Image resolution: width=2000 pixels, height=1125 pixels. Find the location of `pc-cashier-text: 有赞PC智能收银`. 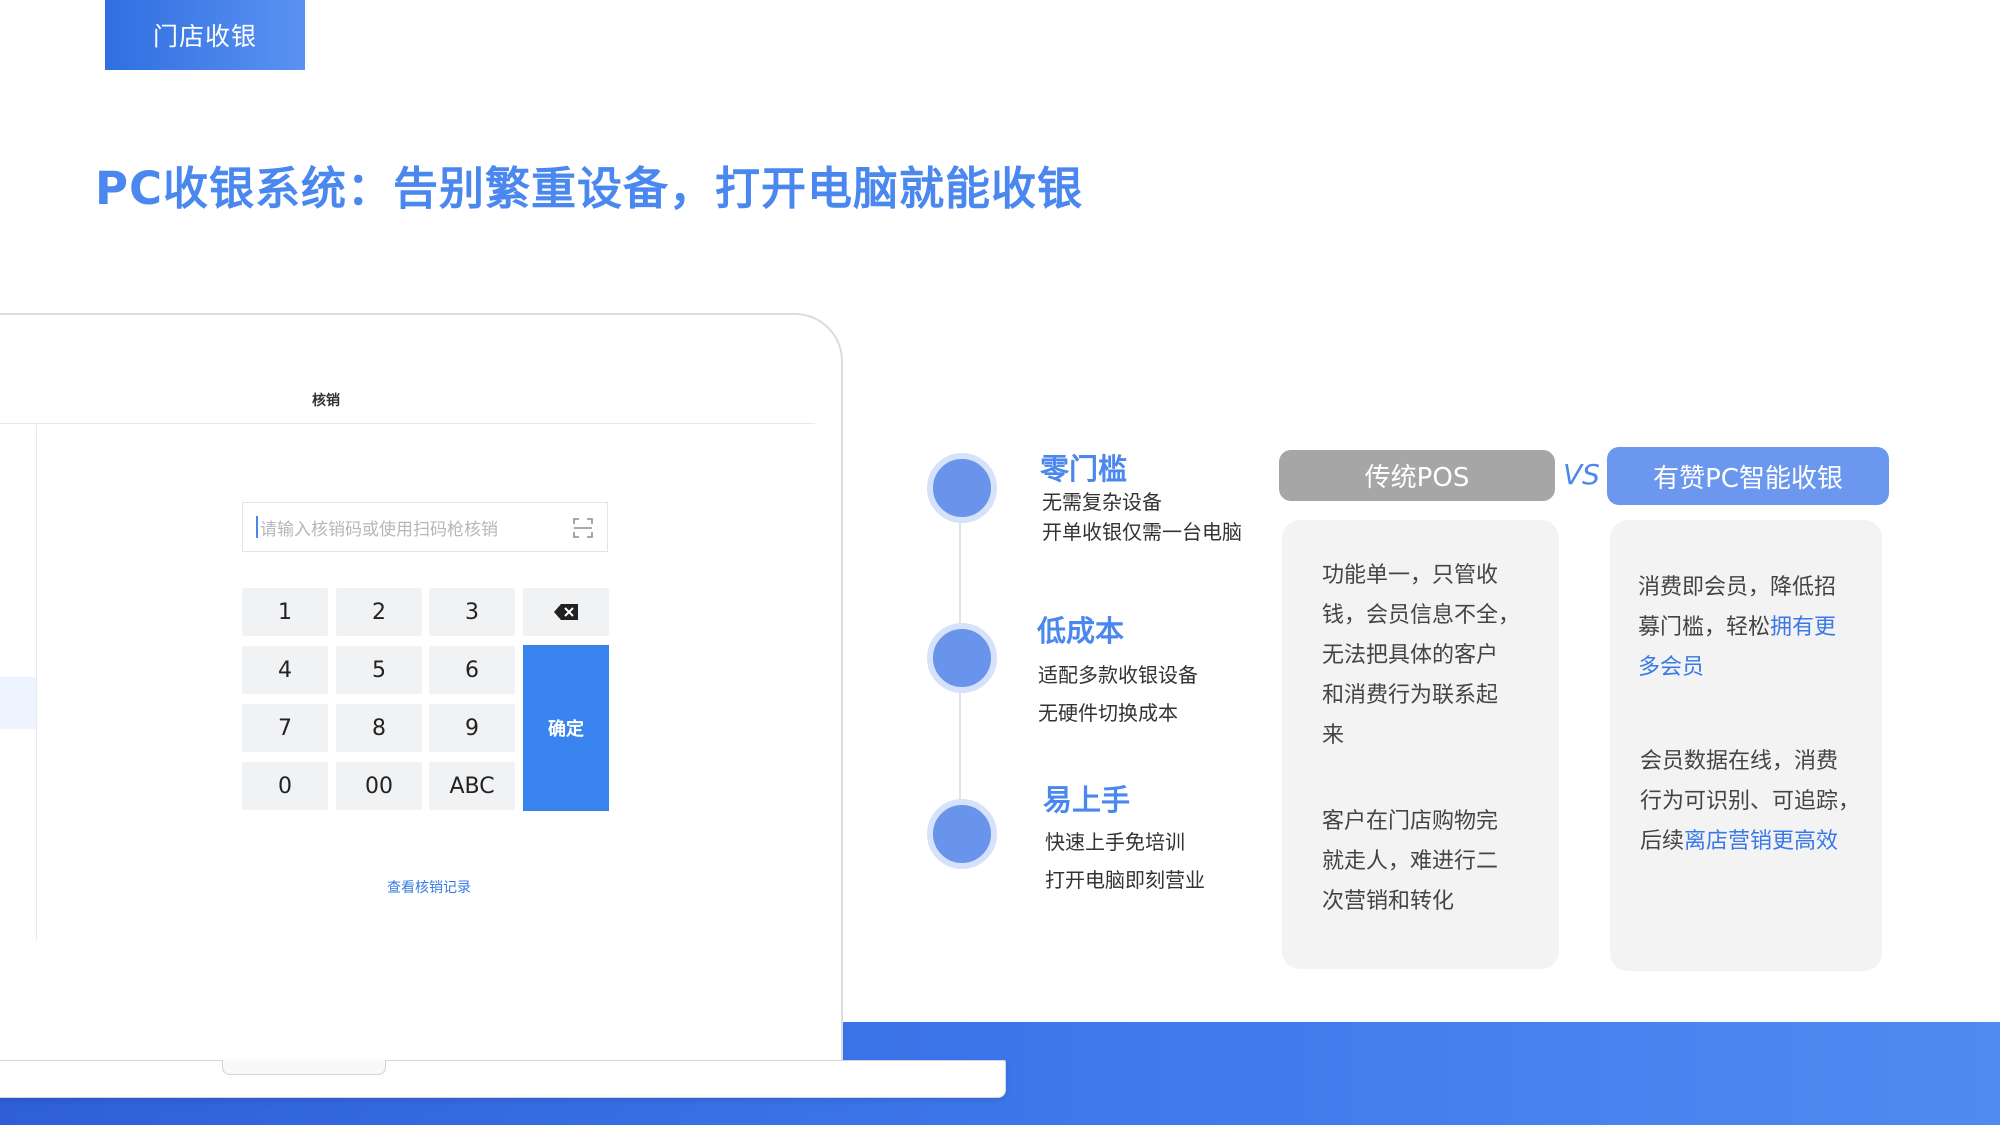

pc-cashier-text: 有赞PC智能收银 is located at coordinates (1748, 478).